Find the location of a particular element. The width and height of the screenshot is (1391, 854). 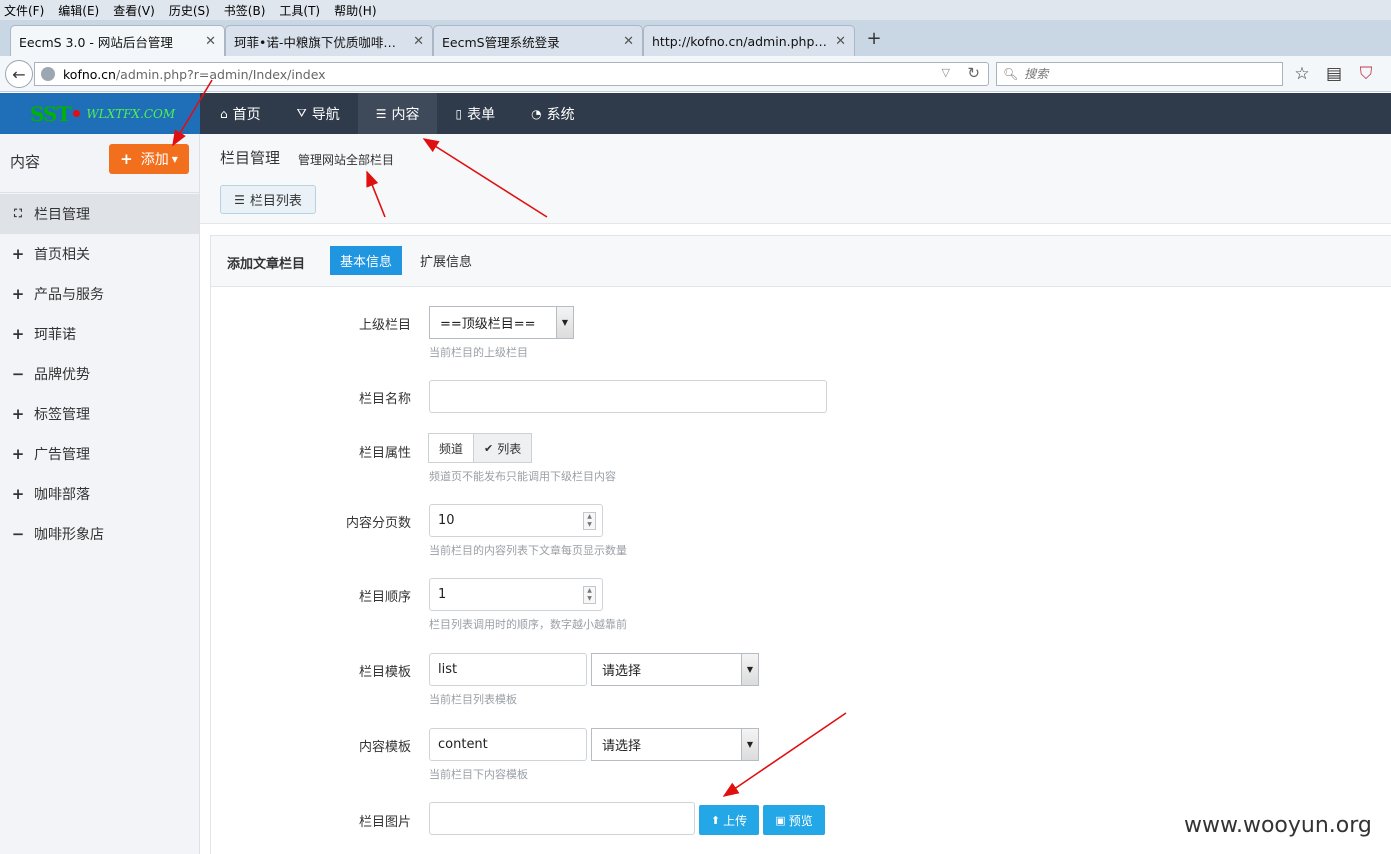

sidebar-item-products: + 产品与服务 is located at coordinates (99, 294).